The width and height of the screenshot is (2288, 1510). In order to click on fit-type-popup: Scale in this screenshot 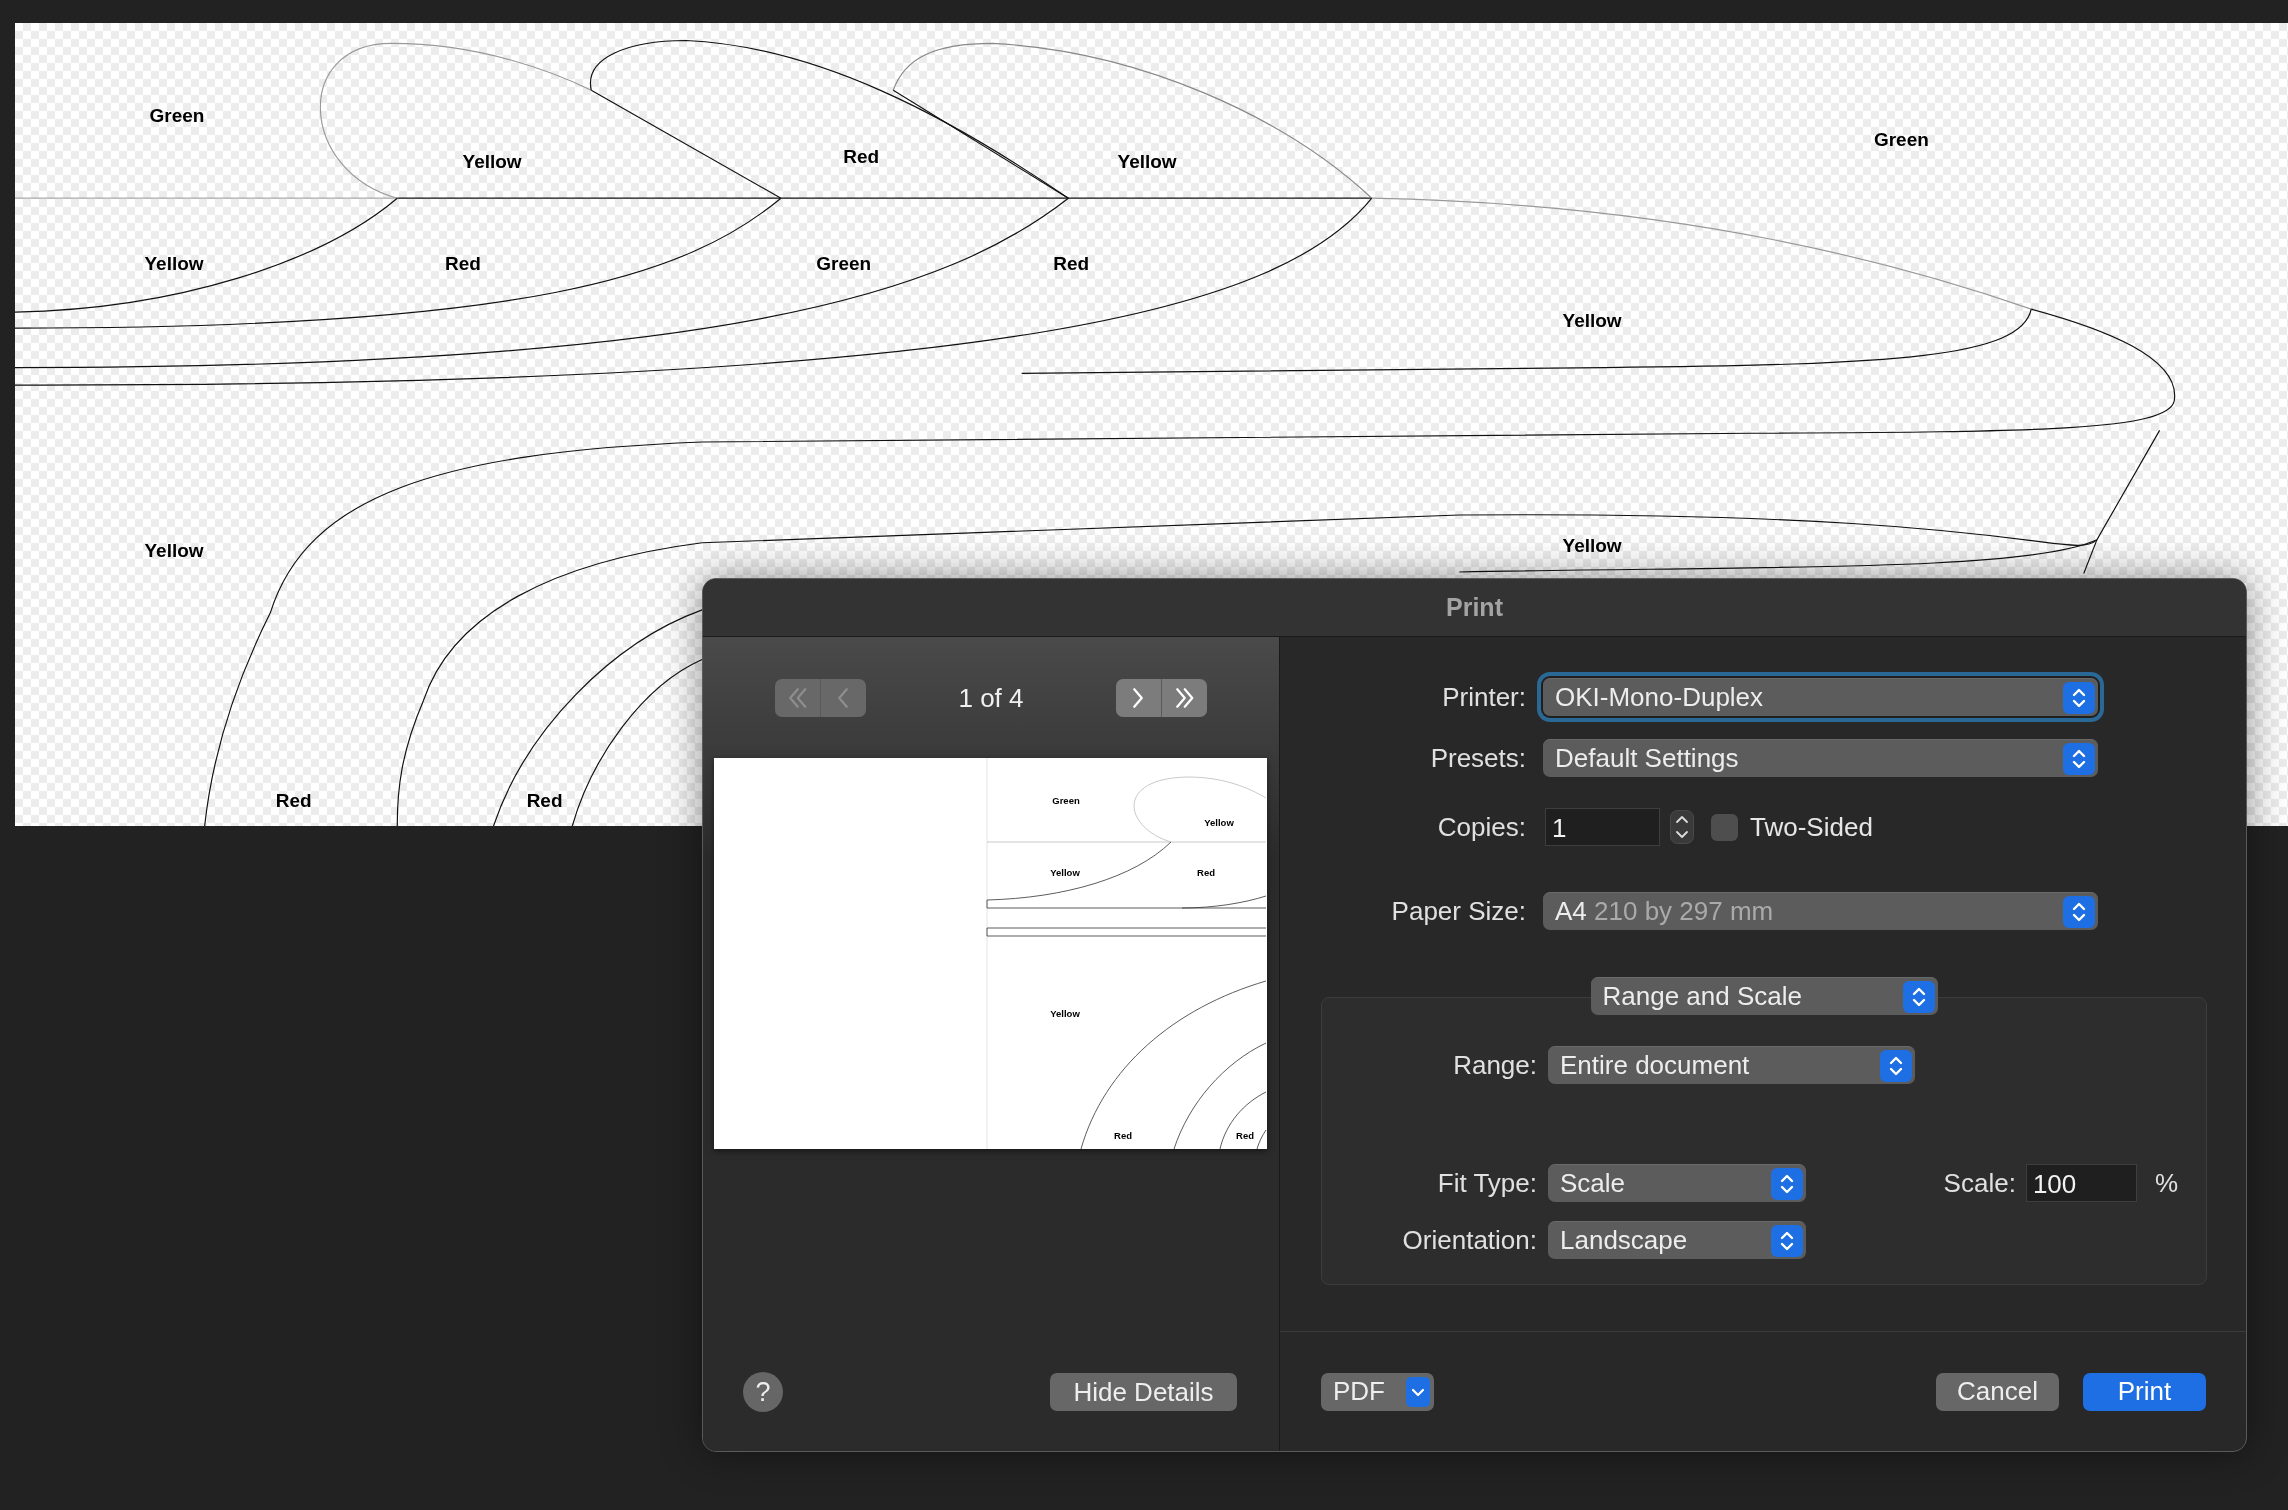, I will do `click(1677, 1183)`.